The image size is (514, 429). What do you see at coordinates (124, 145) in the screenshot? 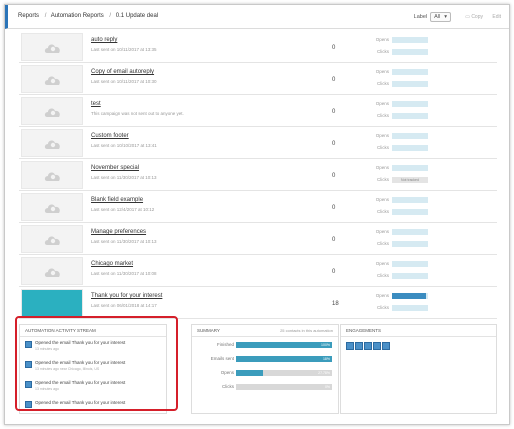
I see `campaign-sent-info: Last sent on 10/10/2017 at 13:41` at bounding box center [124, 145].